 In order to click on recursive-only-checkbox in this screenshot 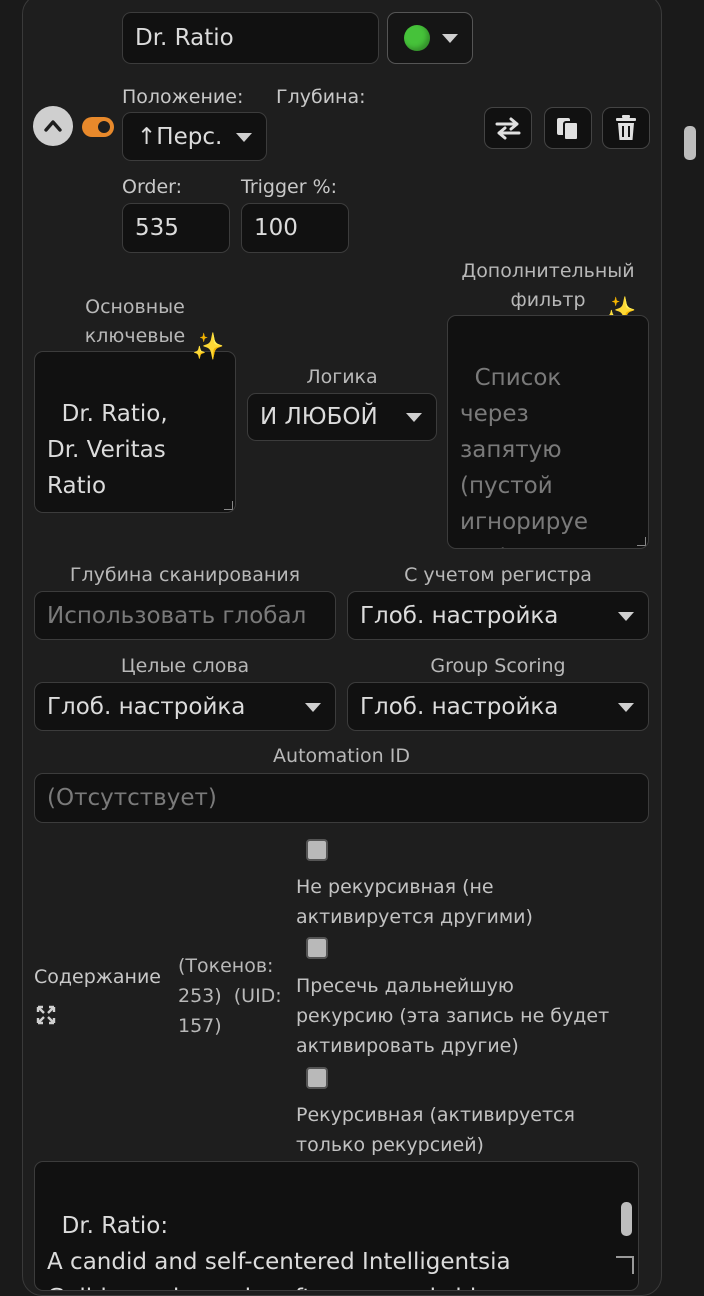, I will do `click(317, 1078)`.